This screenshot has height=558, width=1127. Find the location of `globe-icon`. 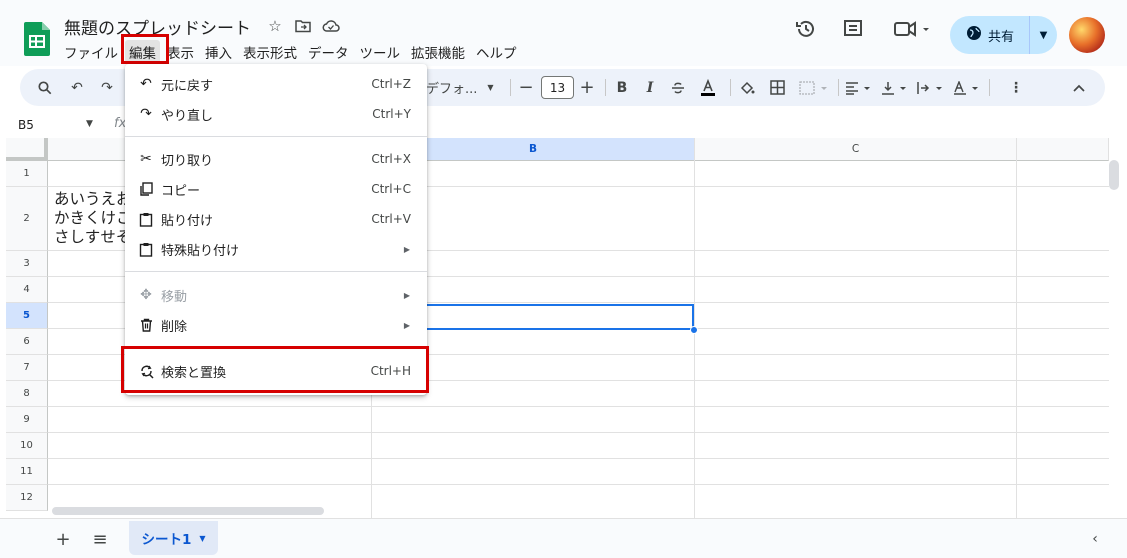

globe-icon is located at coordinates (974, 35).